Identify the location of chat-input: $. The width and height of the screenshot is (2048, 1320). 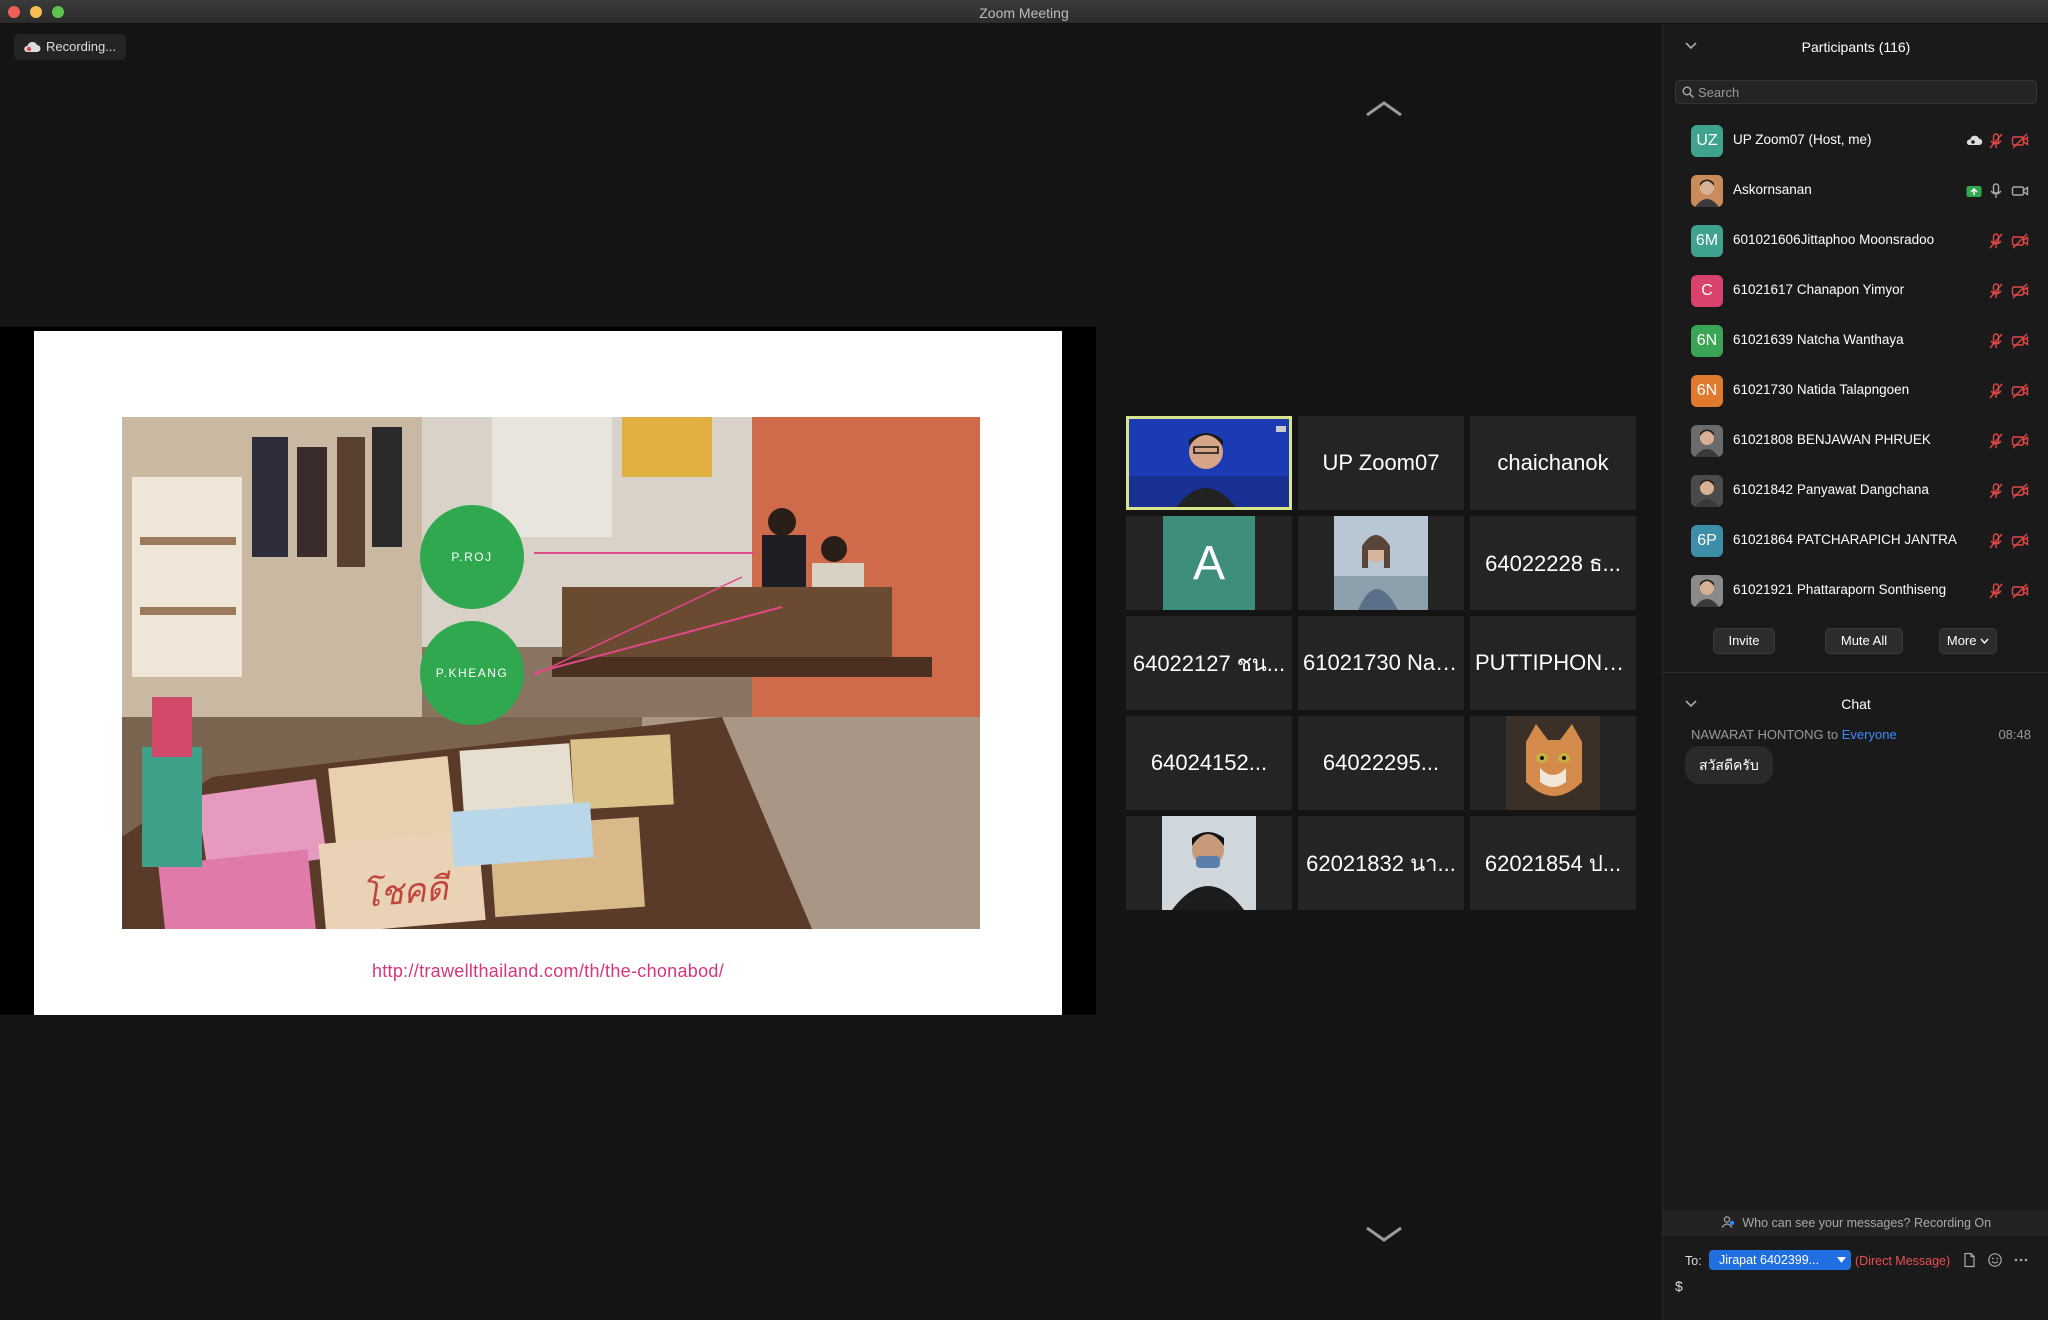
(1855, 1293).